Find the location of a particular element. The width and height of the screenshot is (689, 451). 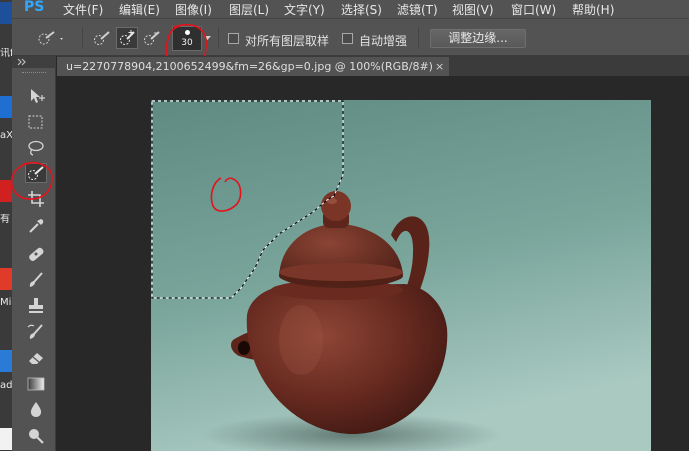

bandage-icon is located at coordinates (36, 254).